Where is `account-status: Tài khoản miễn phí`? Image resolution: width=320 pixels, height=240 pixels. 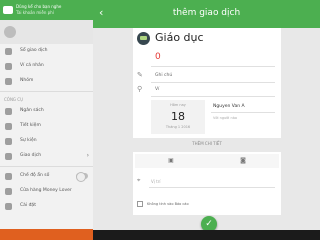 account-status: Tài khoản miễn phí is located at coordinates (35, 12).